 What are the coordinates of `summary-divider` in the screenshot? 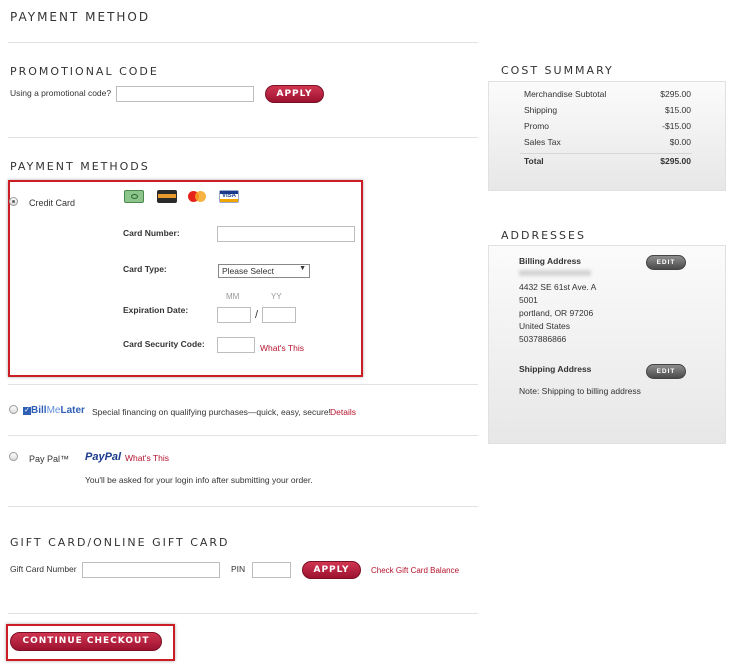 It's located at (606, 153).